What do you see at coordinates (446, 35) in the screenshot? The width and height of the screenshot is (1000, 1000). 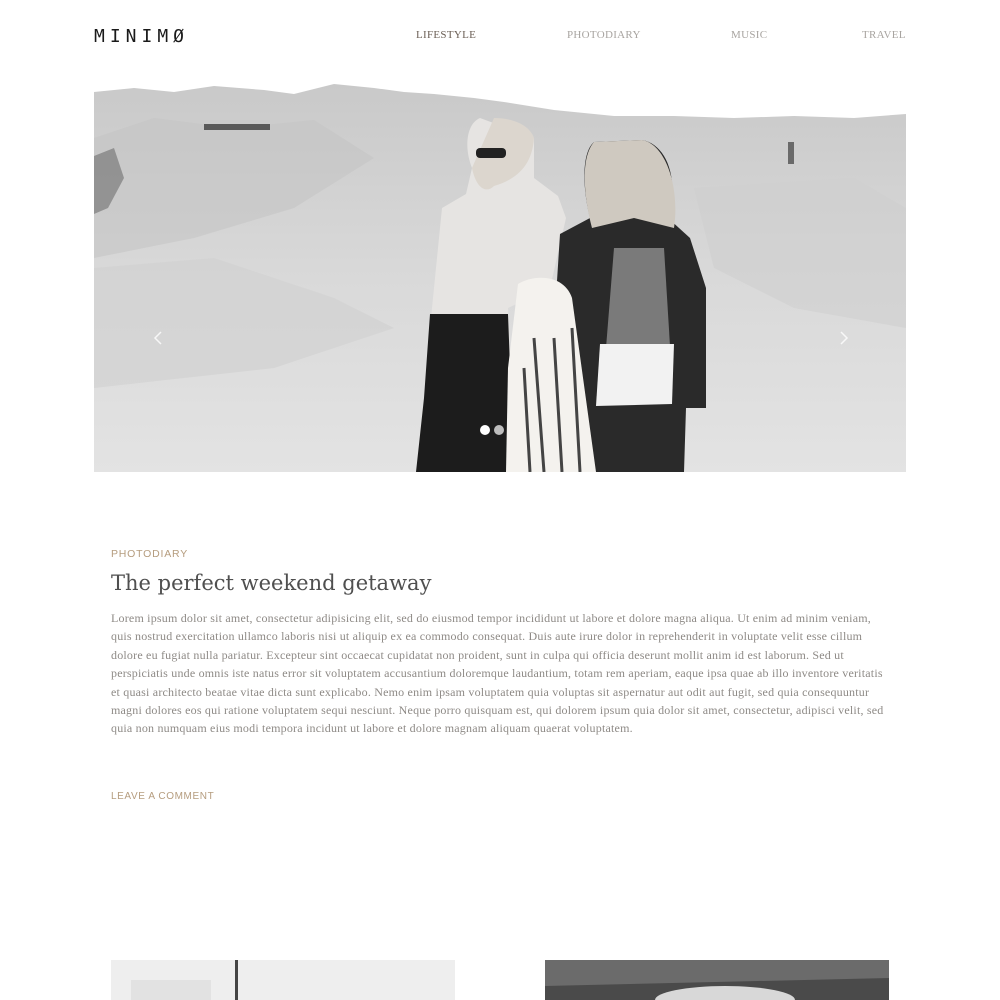 I see `nav-lifestyle: LIFESTYLE` at bounding box center [446, 35].